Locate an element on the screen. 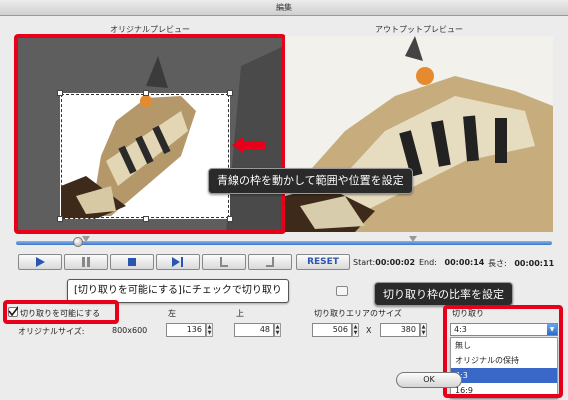  reset-button: RESET is located at coordinates (323, 262).